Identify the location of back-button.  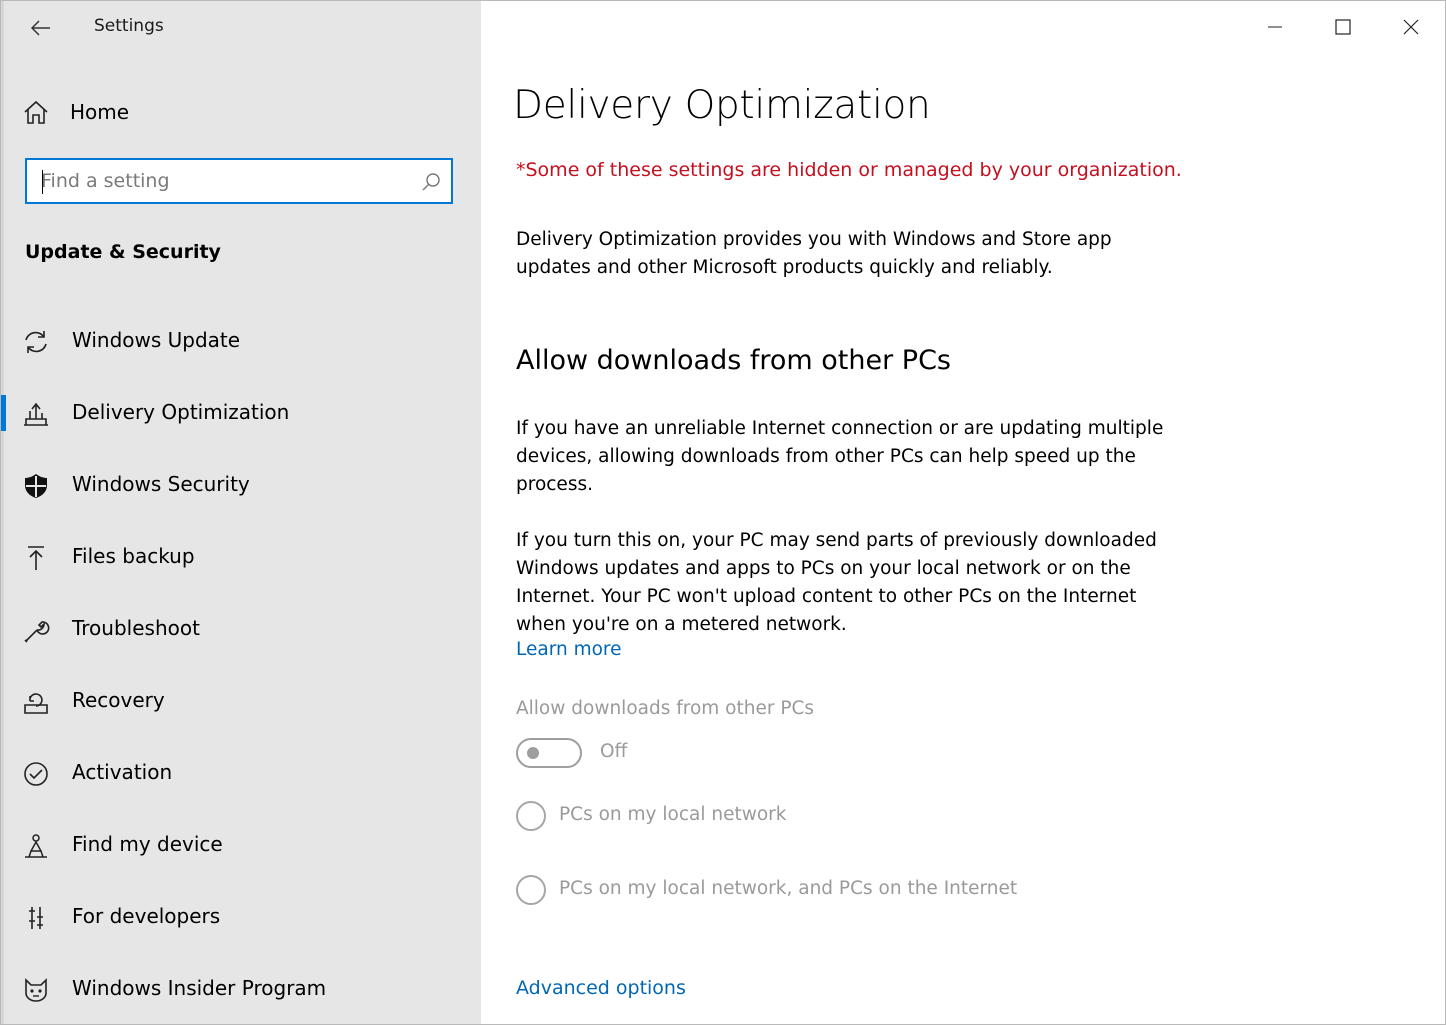
(41, 28).